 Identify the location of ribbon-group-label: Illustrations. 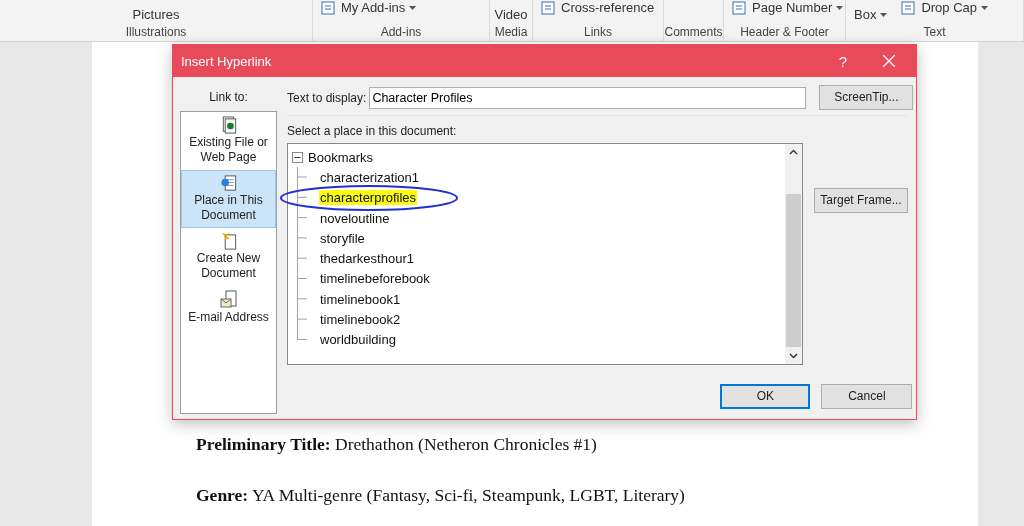
(156, 32).